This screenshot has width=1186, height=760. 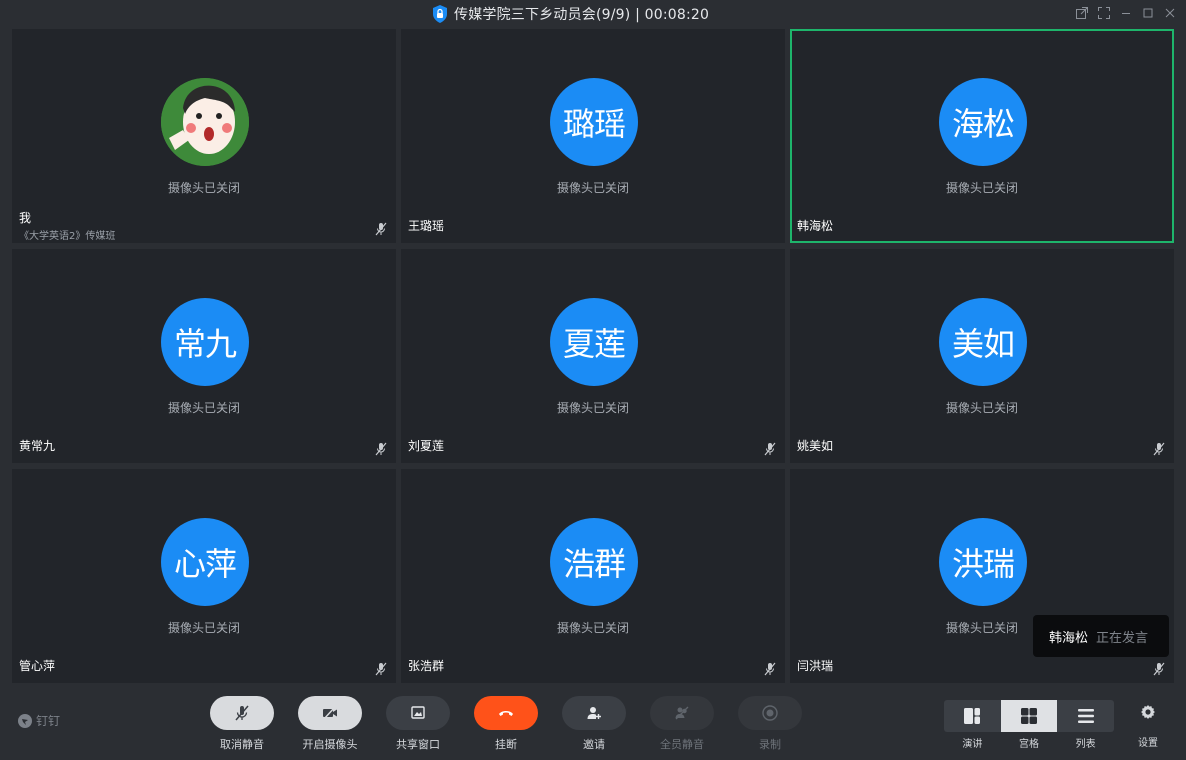 What do you see at coordinates (242, 744) in the screenshot?
I see `unmute-label: 取消静音` at bounding box center [242, 744].